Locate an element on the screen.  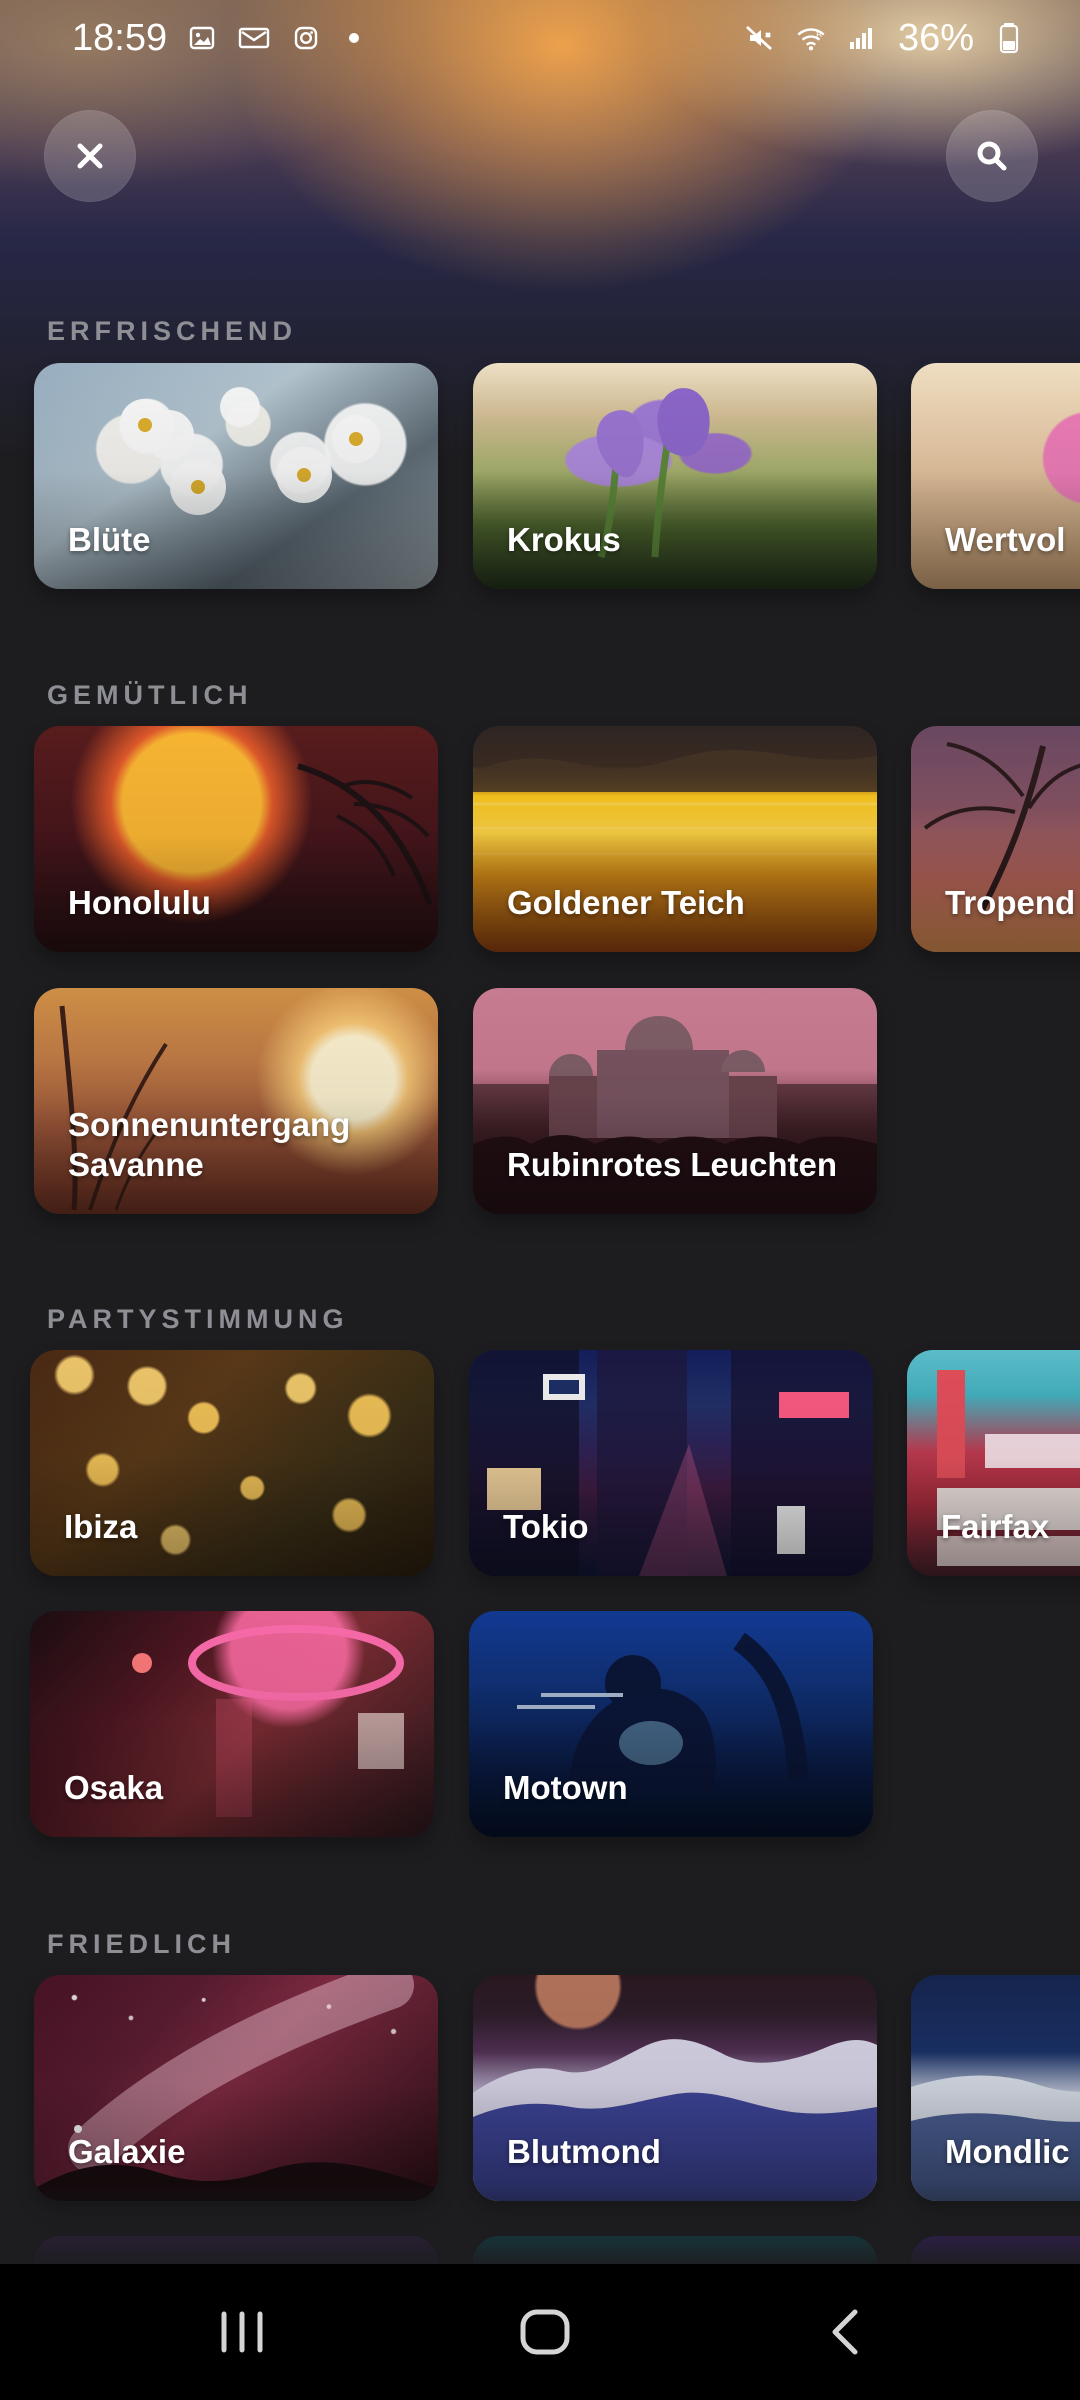
recent-apps-icon is located at coordinates (242, 2332).